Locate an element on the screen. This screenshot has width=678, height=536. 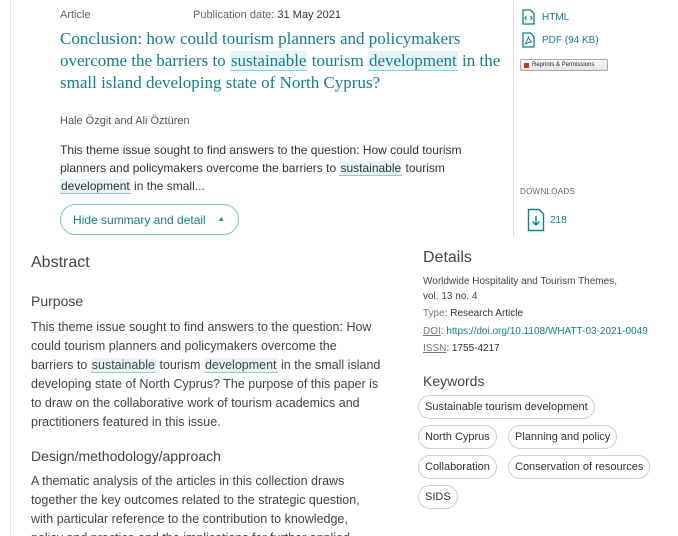
downloads-number: 218 is located at coordinates (558, 220).